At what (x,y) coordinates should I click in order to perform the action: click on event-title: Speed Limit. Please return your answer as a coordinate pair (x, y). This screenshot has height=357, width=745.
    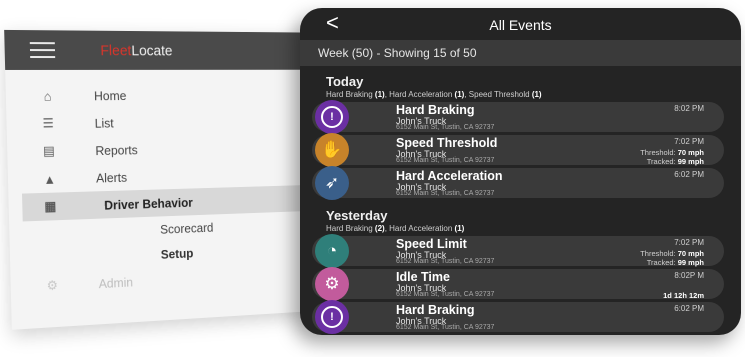
    Looking at the image, I should click on (431, 244).